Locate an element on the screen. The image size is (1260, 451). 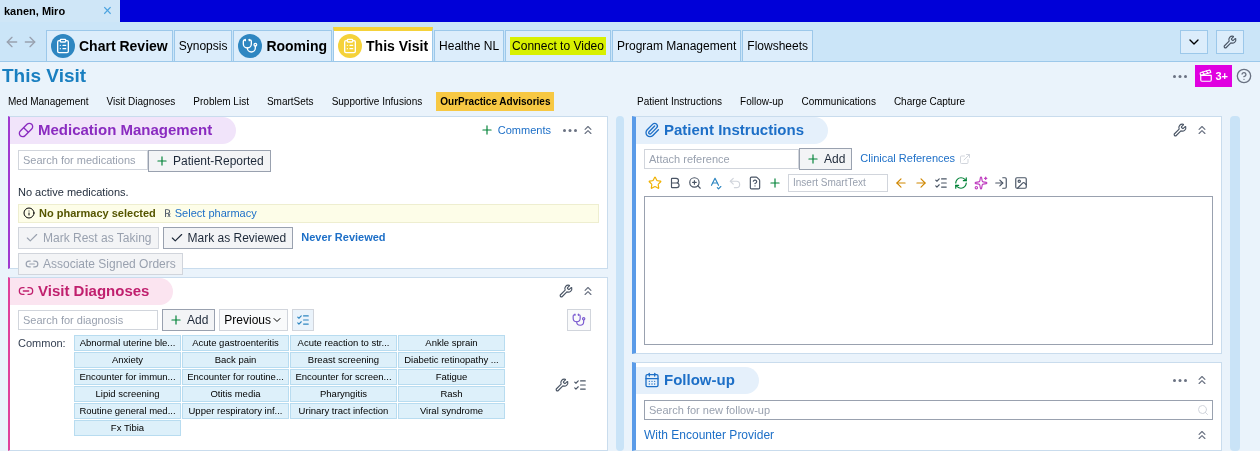
diagnosis-chip: Ankle sprain is located at coordinates (451, 342).